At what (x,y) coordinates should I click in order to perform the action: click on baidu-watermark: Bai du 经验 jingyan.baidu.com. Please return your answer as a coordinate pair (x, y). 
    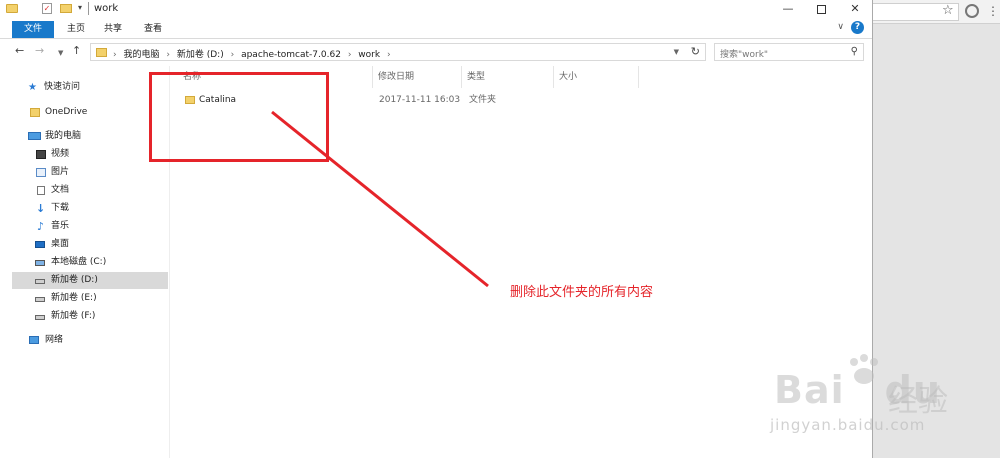
    Looking at the image, I should click on (880, 406).